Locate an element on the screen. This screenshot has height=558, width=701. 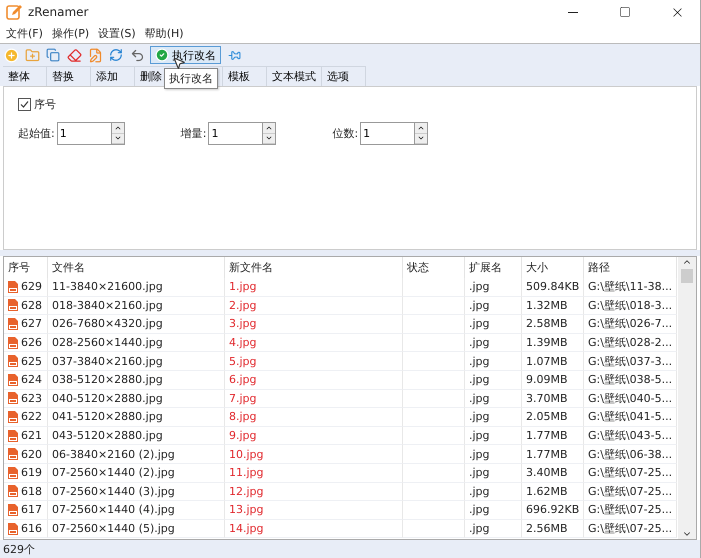
status-text: 629个 is located at coordinates (19, 549).